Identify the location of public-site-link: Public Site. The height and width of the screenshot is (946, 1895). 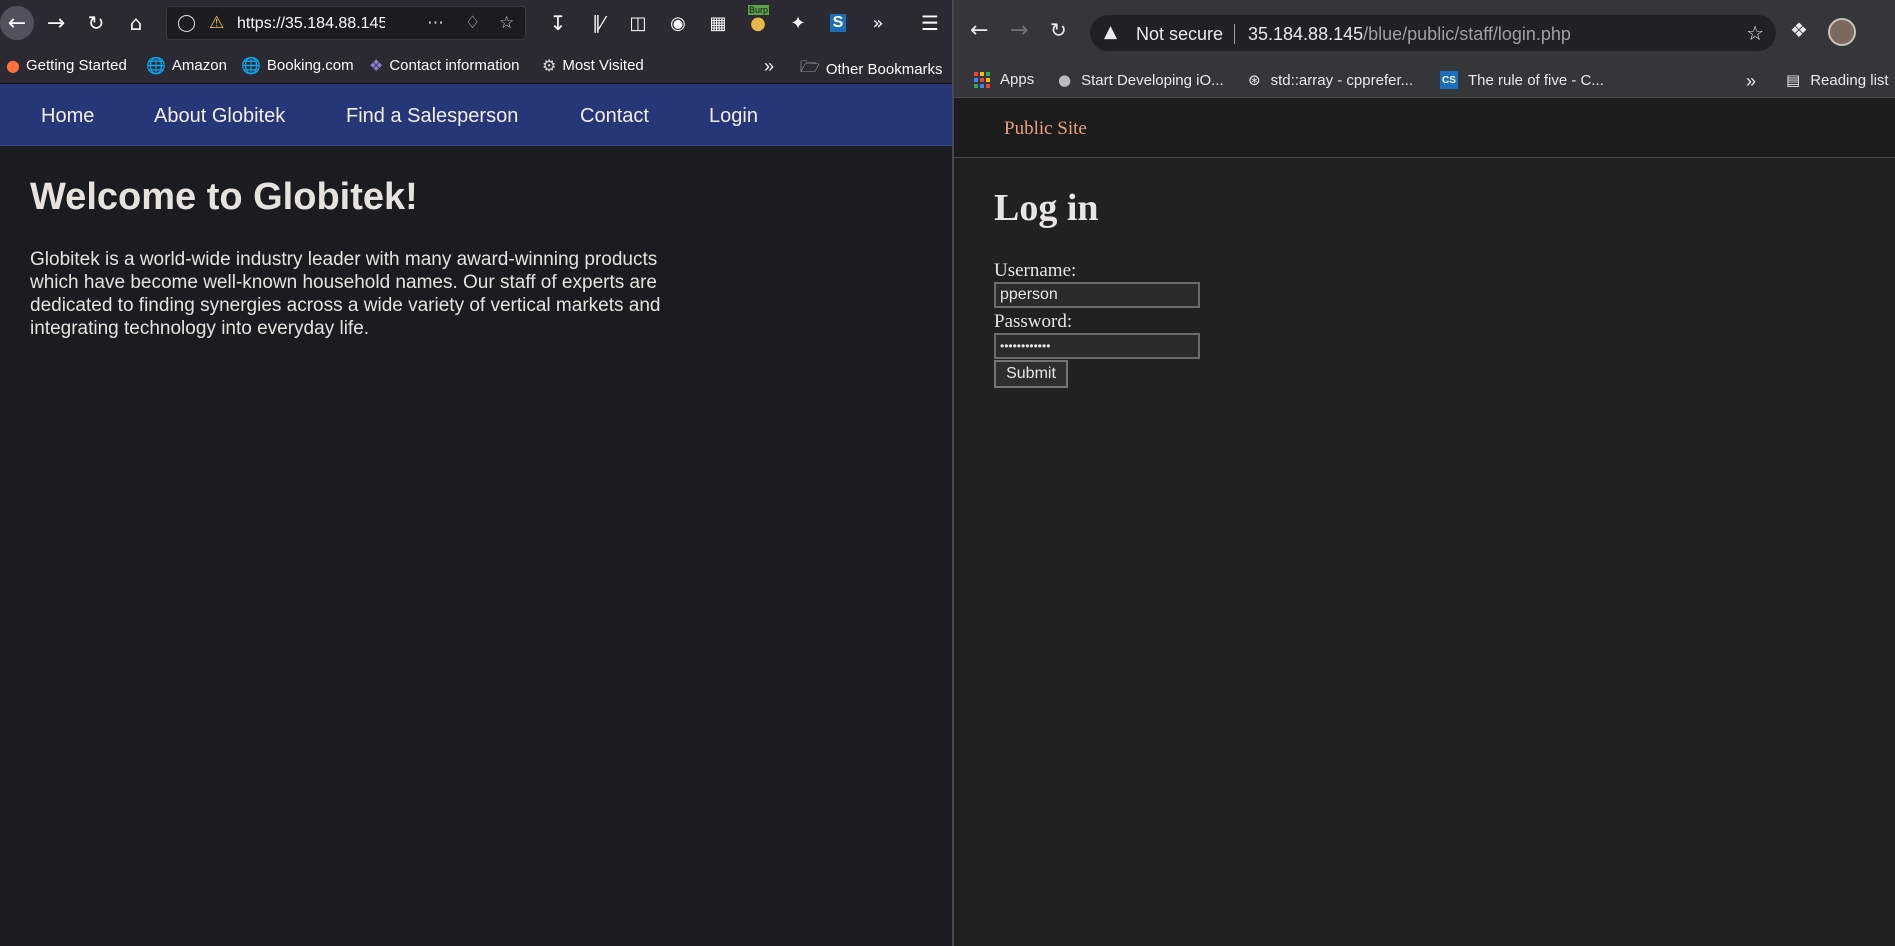
(1045, 129).